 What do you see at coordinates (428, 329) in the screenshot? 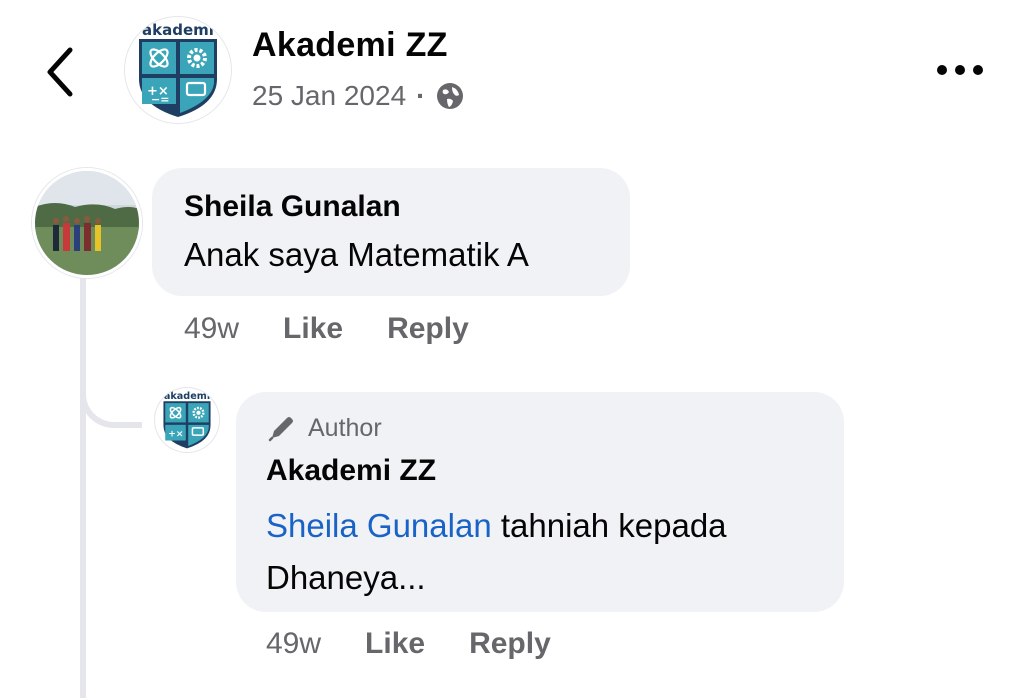
I see `reply-button: Reply` at bounding box center [428, 329].